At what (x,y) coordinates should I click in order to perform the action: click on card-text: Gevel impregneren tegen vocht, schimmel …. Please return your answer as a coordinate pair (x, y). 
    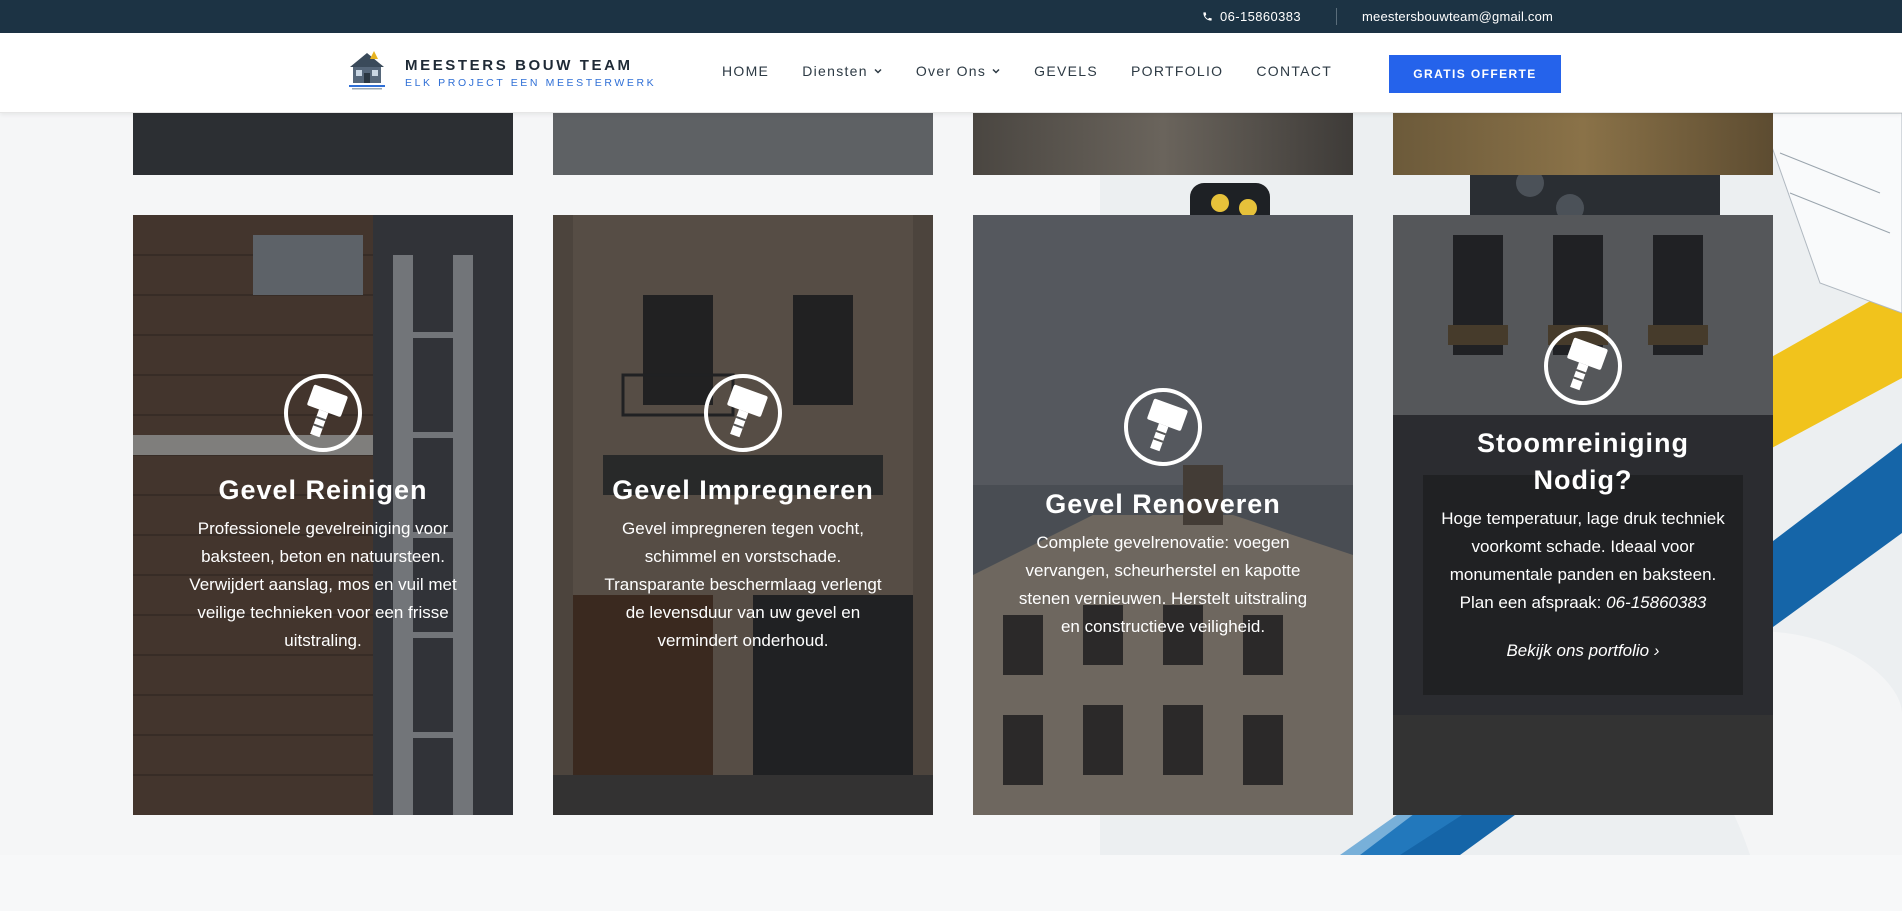
    Looking at the image, I should click on (743, 584).